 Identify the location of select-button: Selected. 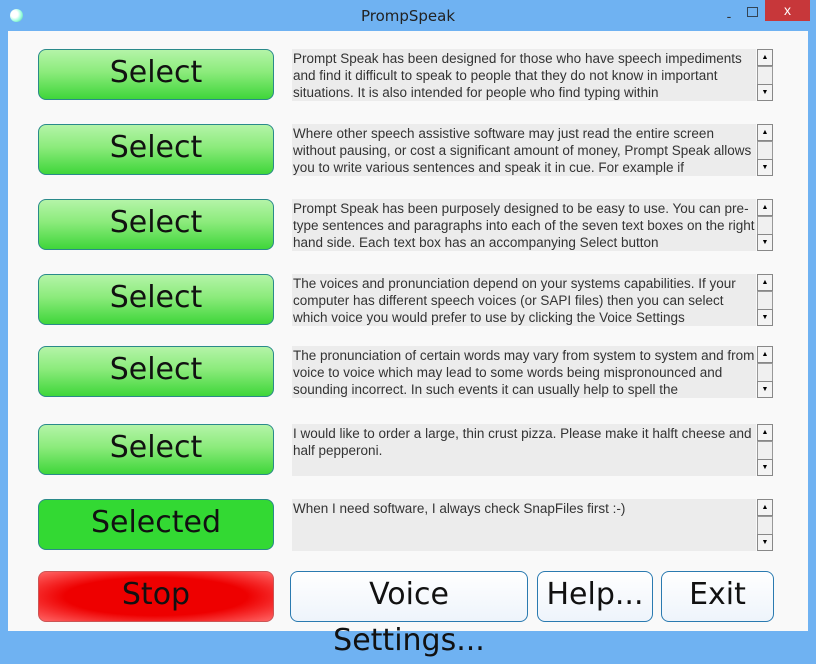
(156, 524).